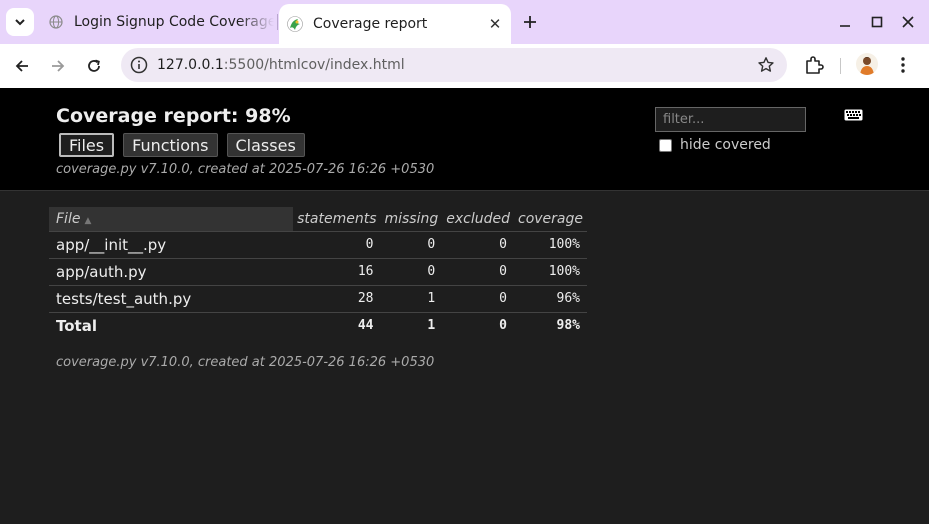 The image size is (929, 524). Describe the element at coordinates (170, 145) in the screenshot. I see `functions-button: Functions` at that location.